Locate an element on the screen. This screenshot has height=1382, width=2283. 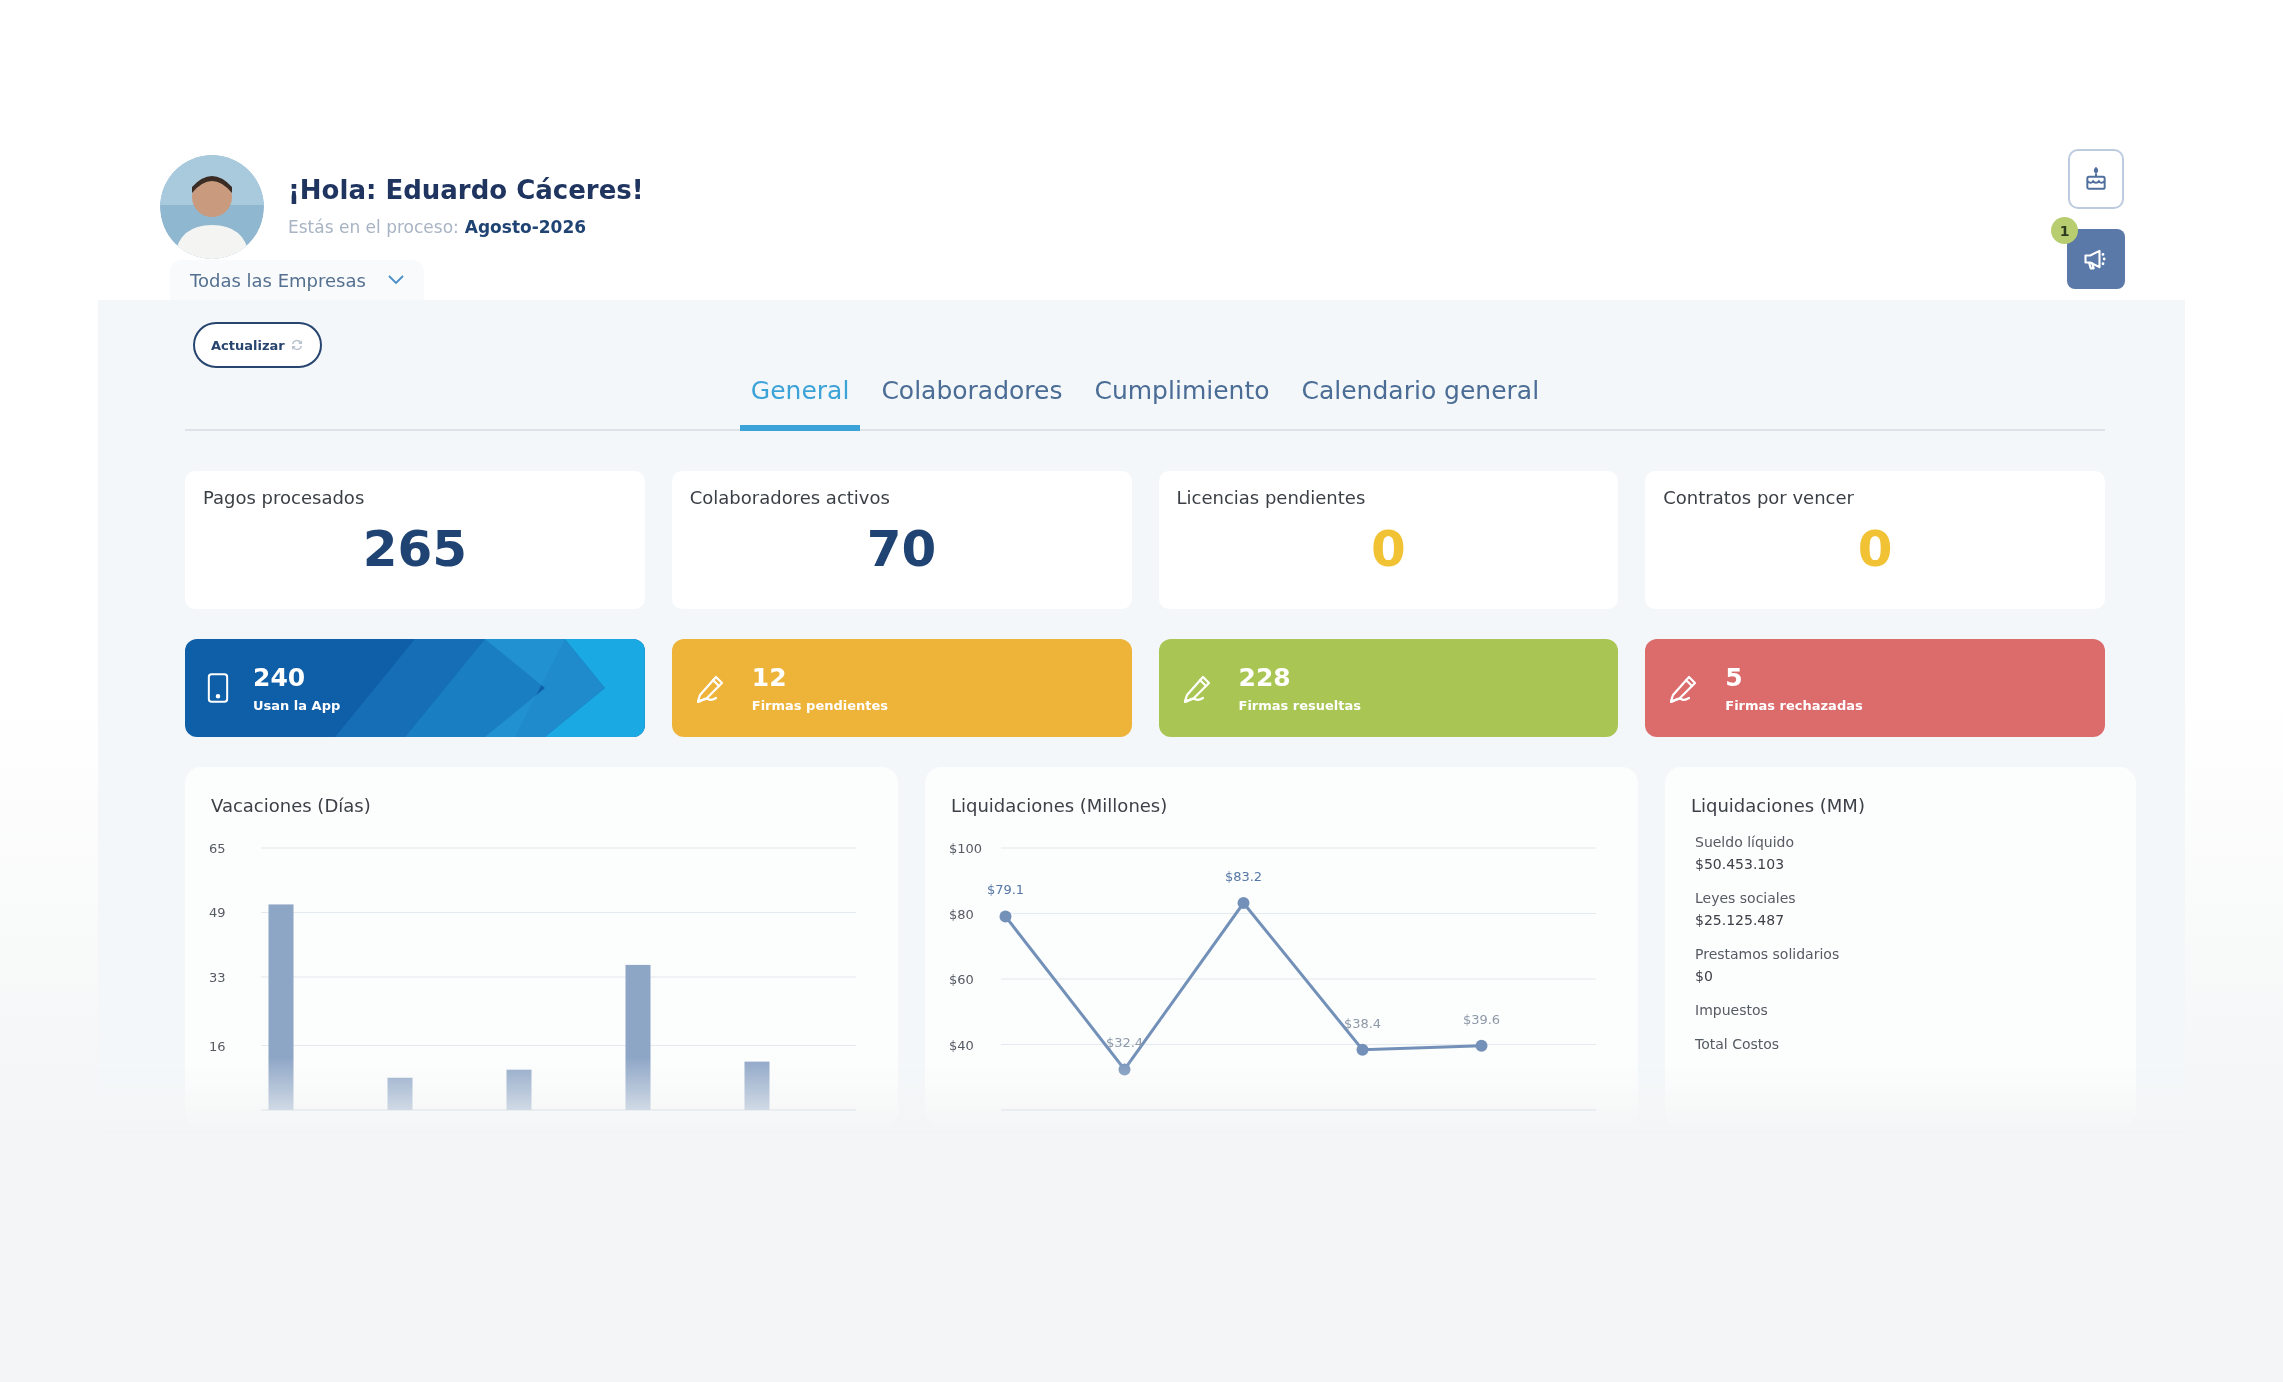
data-label: $83.2 is located at coordinates (1243, 876).